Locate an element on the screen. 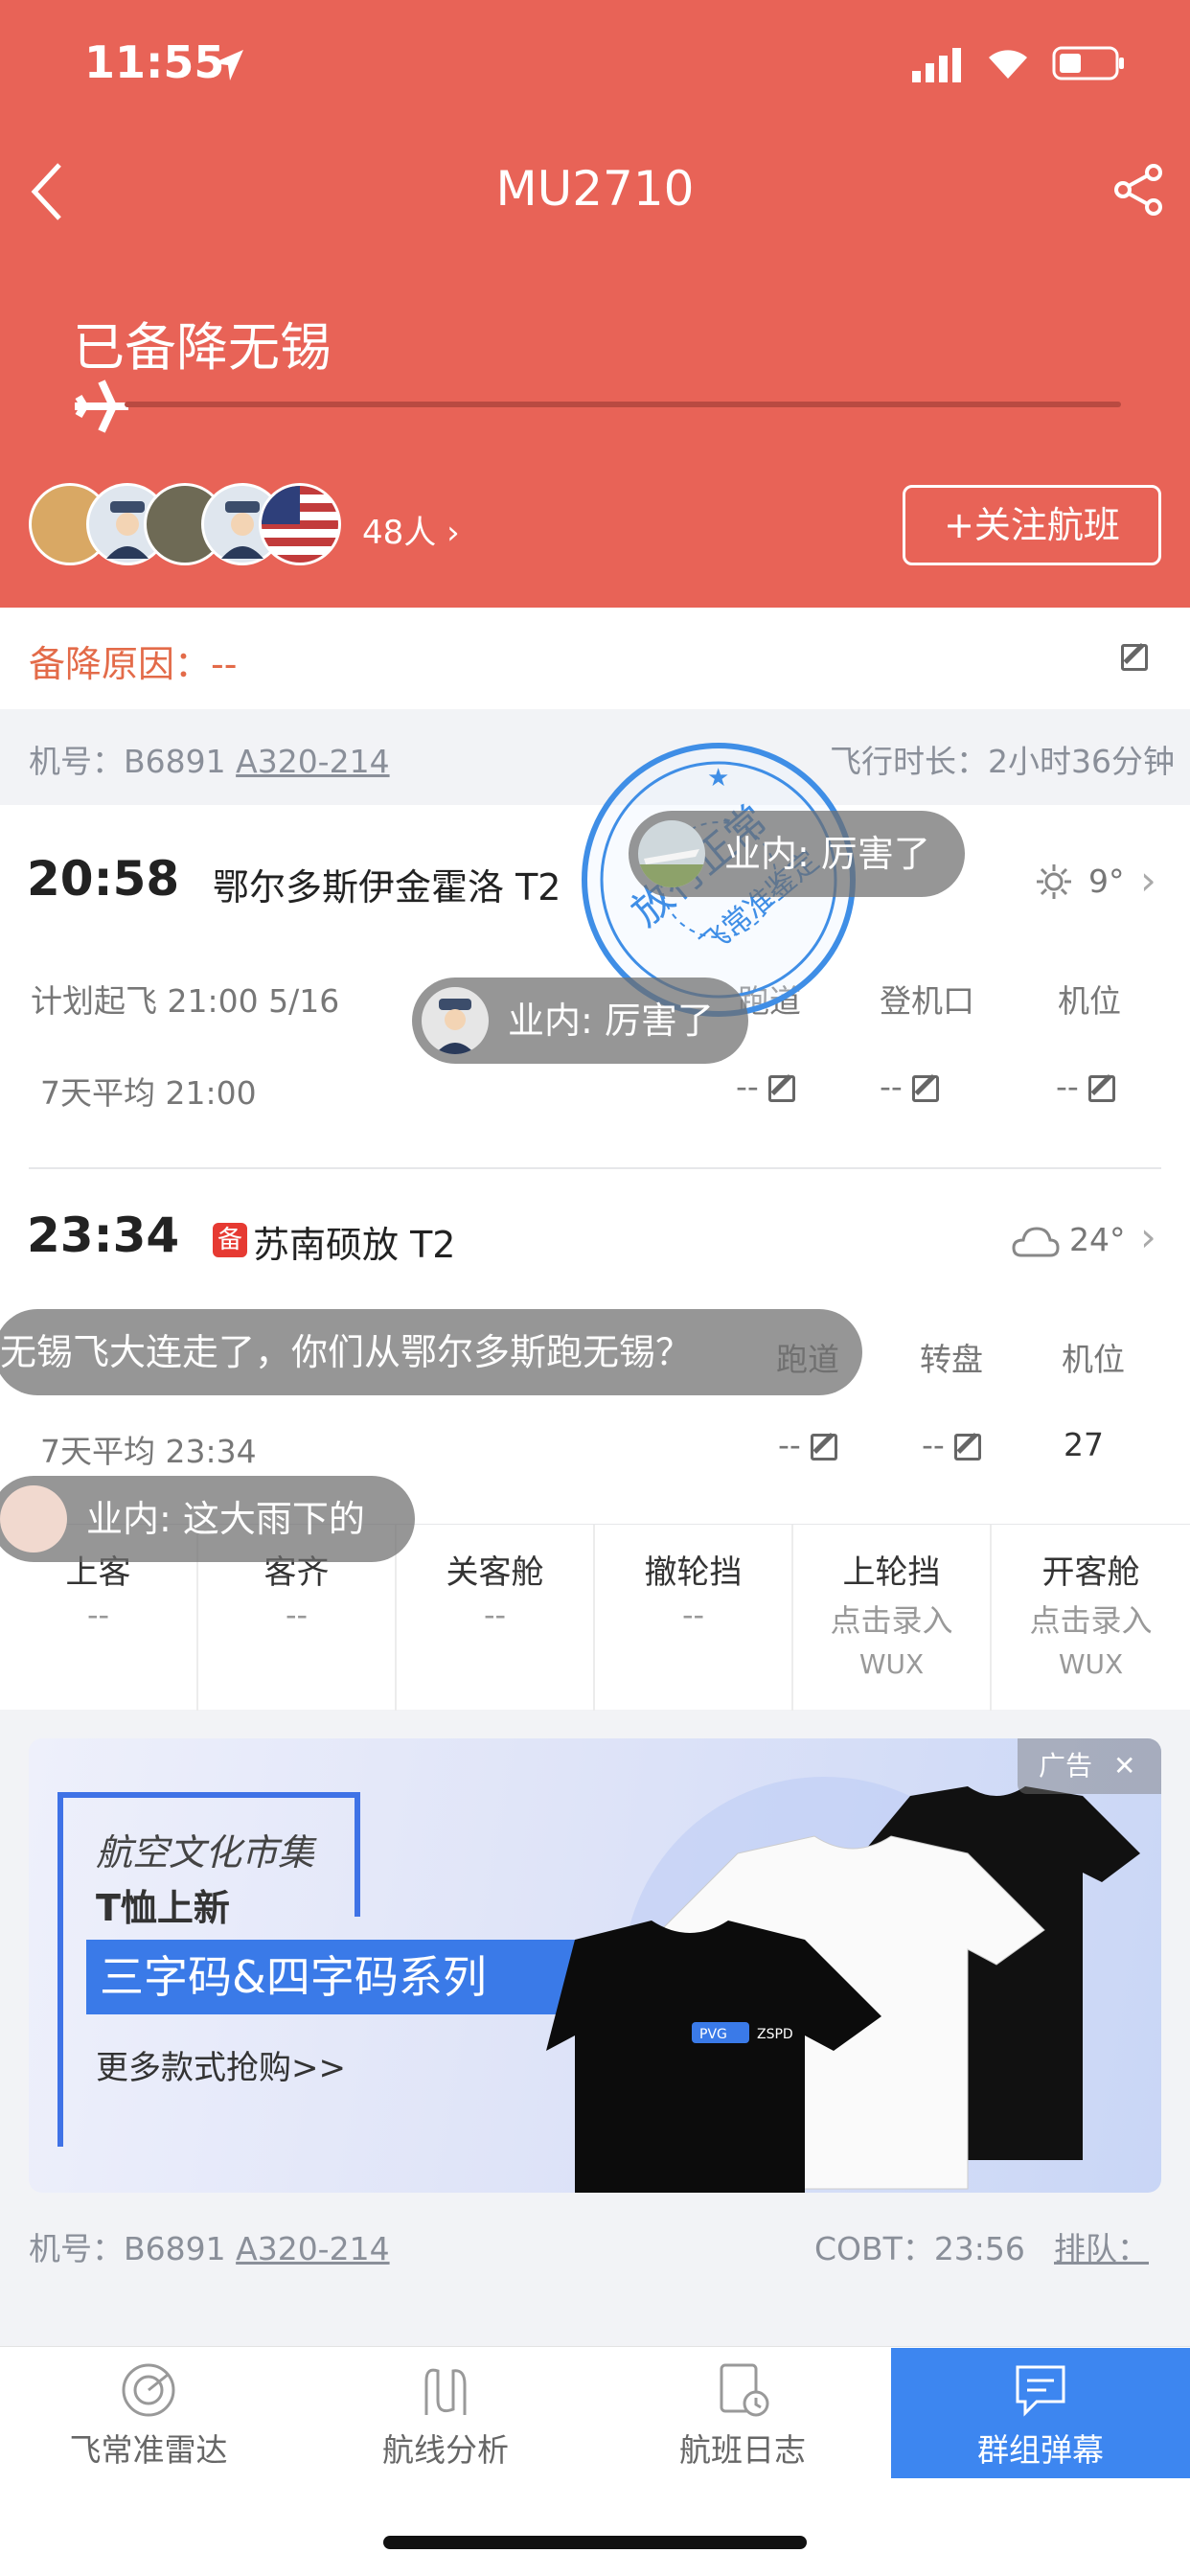  ground-op-cell: 关客舱 -- is located at coordinates (496, 1618).